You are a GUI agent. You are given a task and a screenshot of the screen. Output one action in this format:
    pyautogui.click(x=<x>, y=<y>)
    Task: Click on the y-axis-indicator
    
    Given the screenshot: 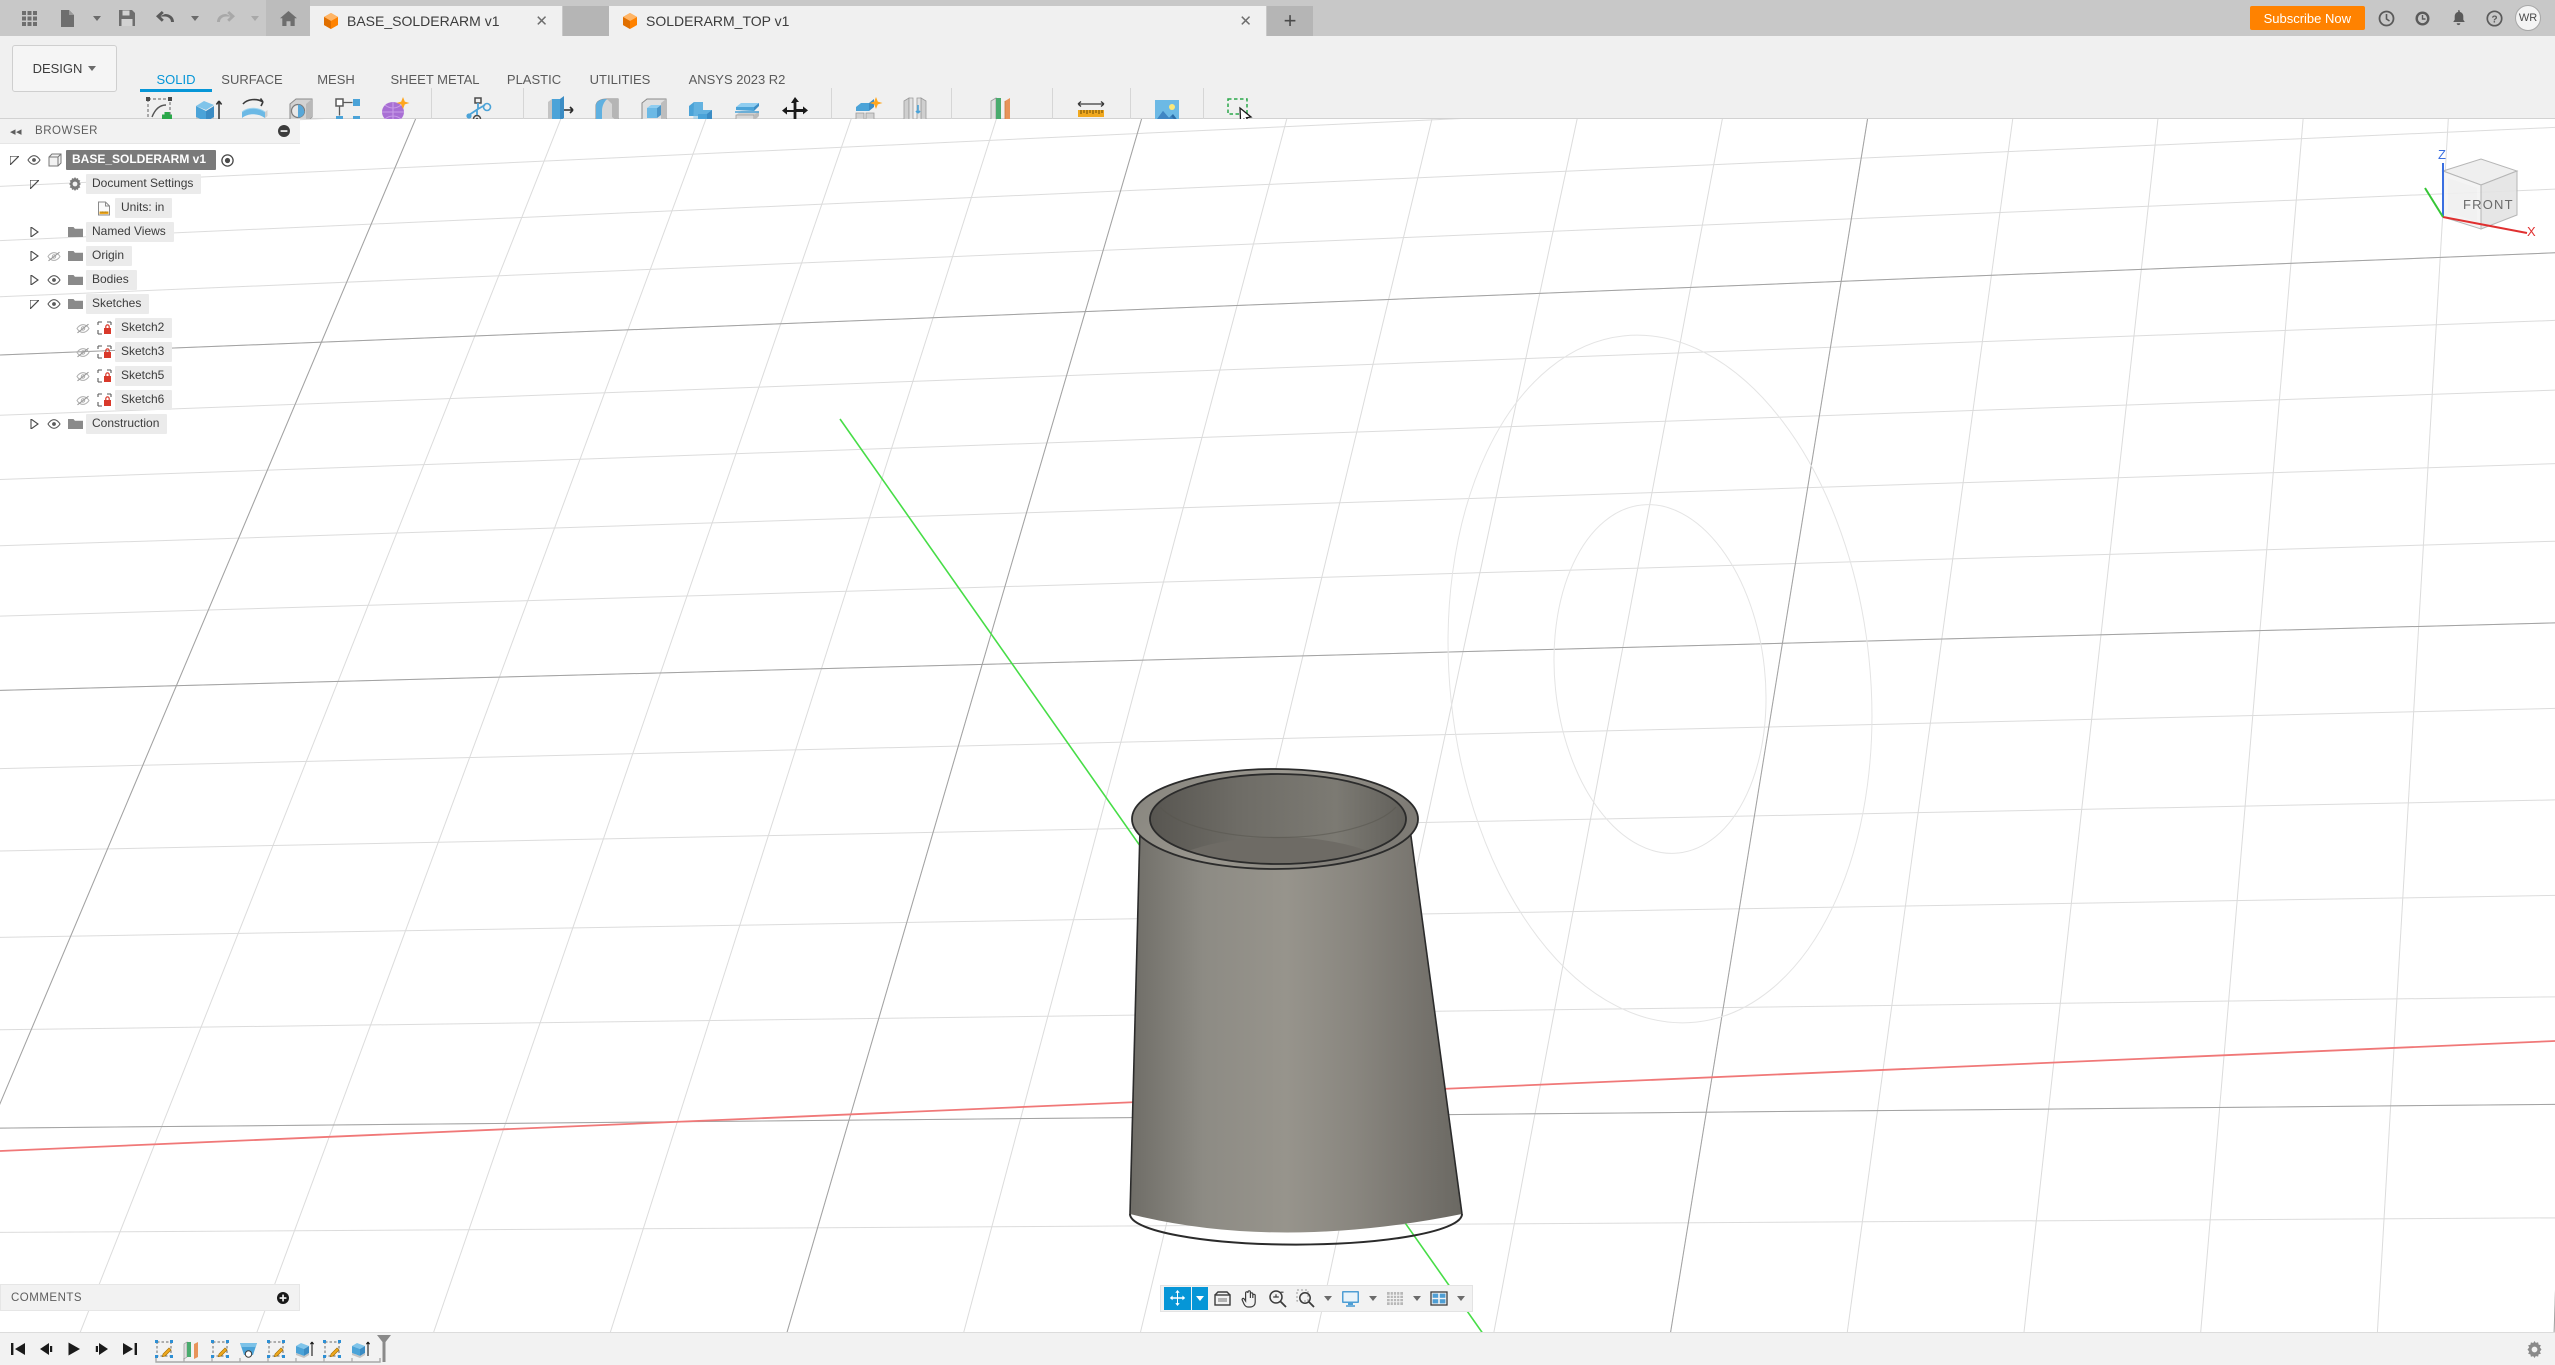 What is the action you would take?
    pyautogui.click(x=2434, y=202)
    